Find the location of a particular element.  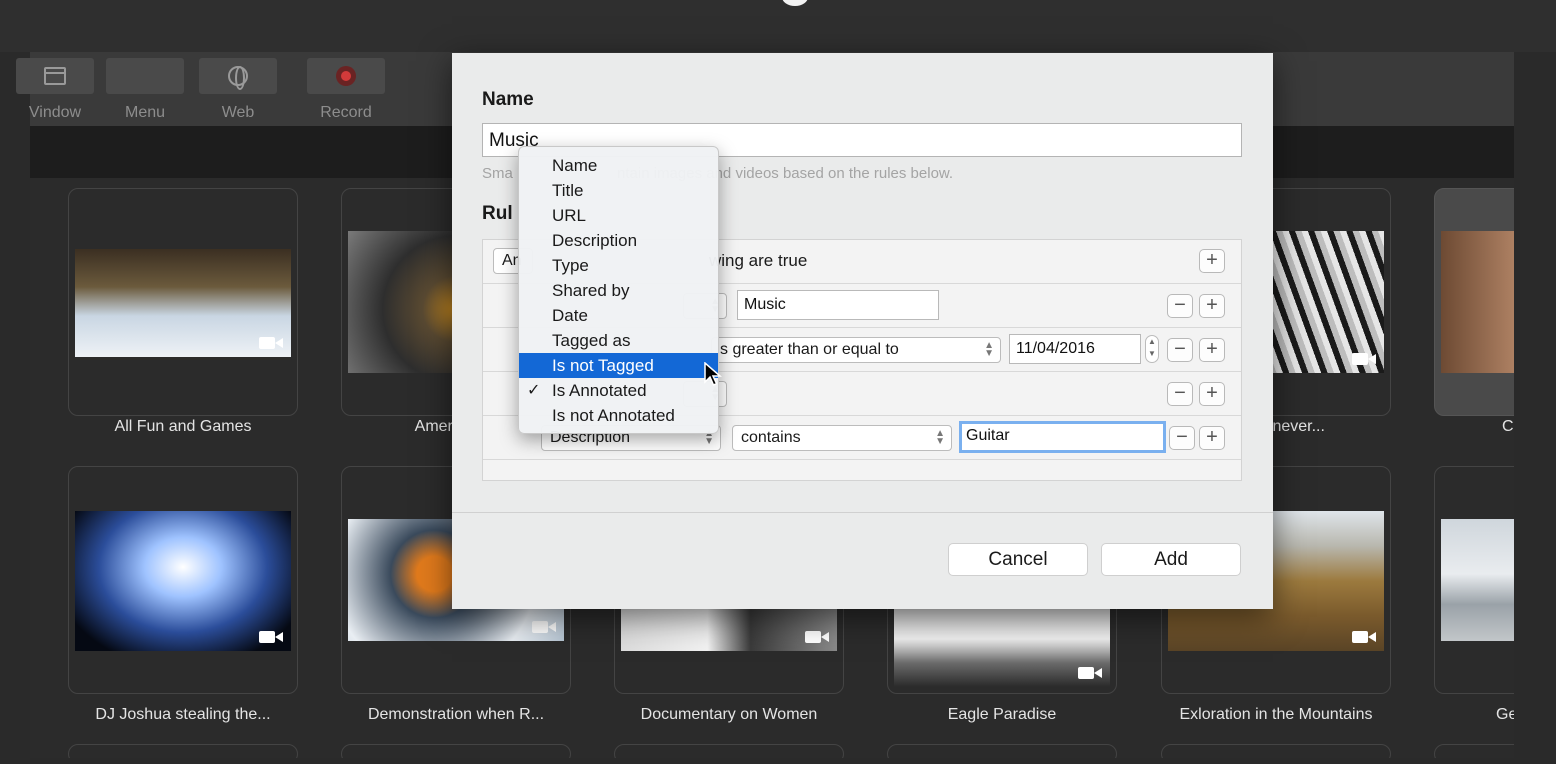

top-bar is located at coordinates (778, 26).